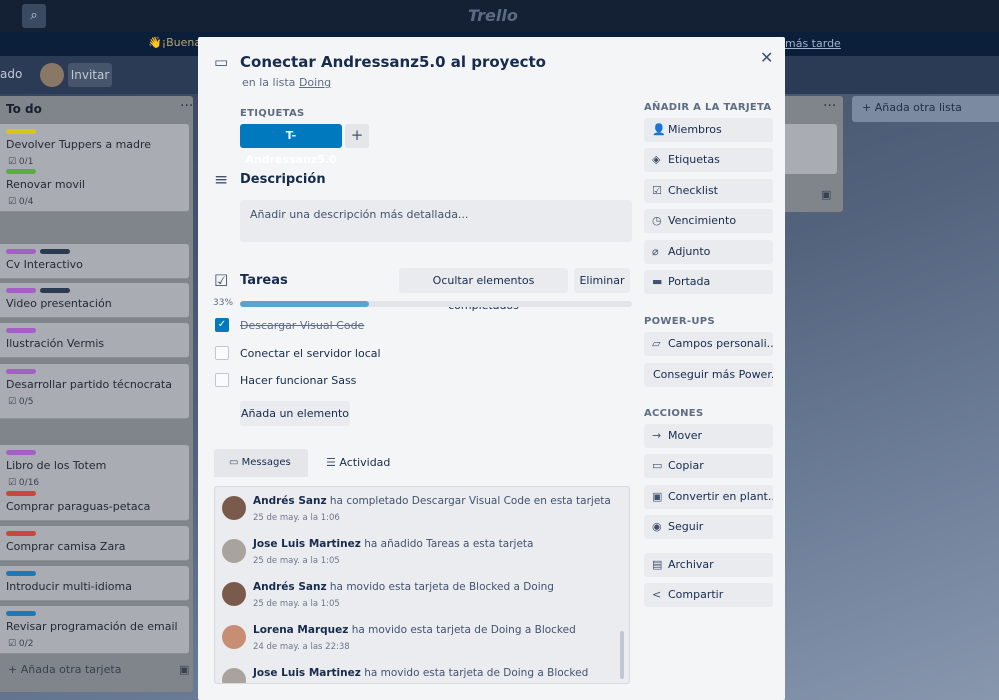  Describe the element at coordinates (436, 304) in the screenshot. I see `checklist-progress-bar` at that location.